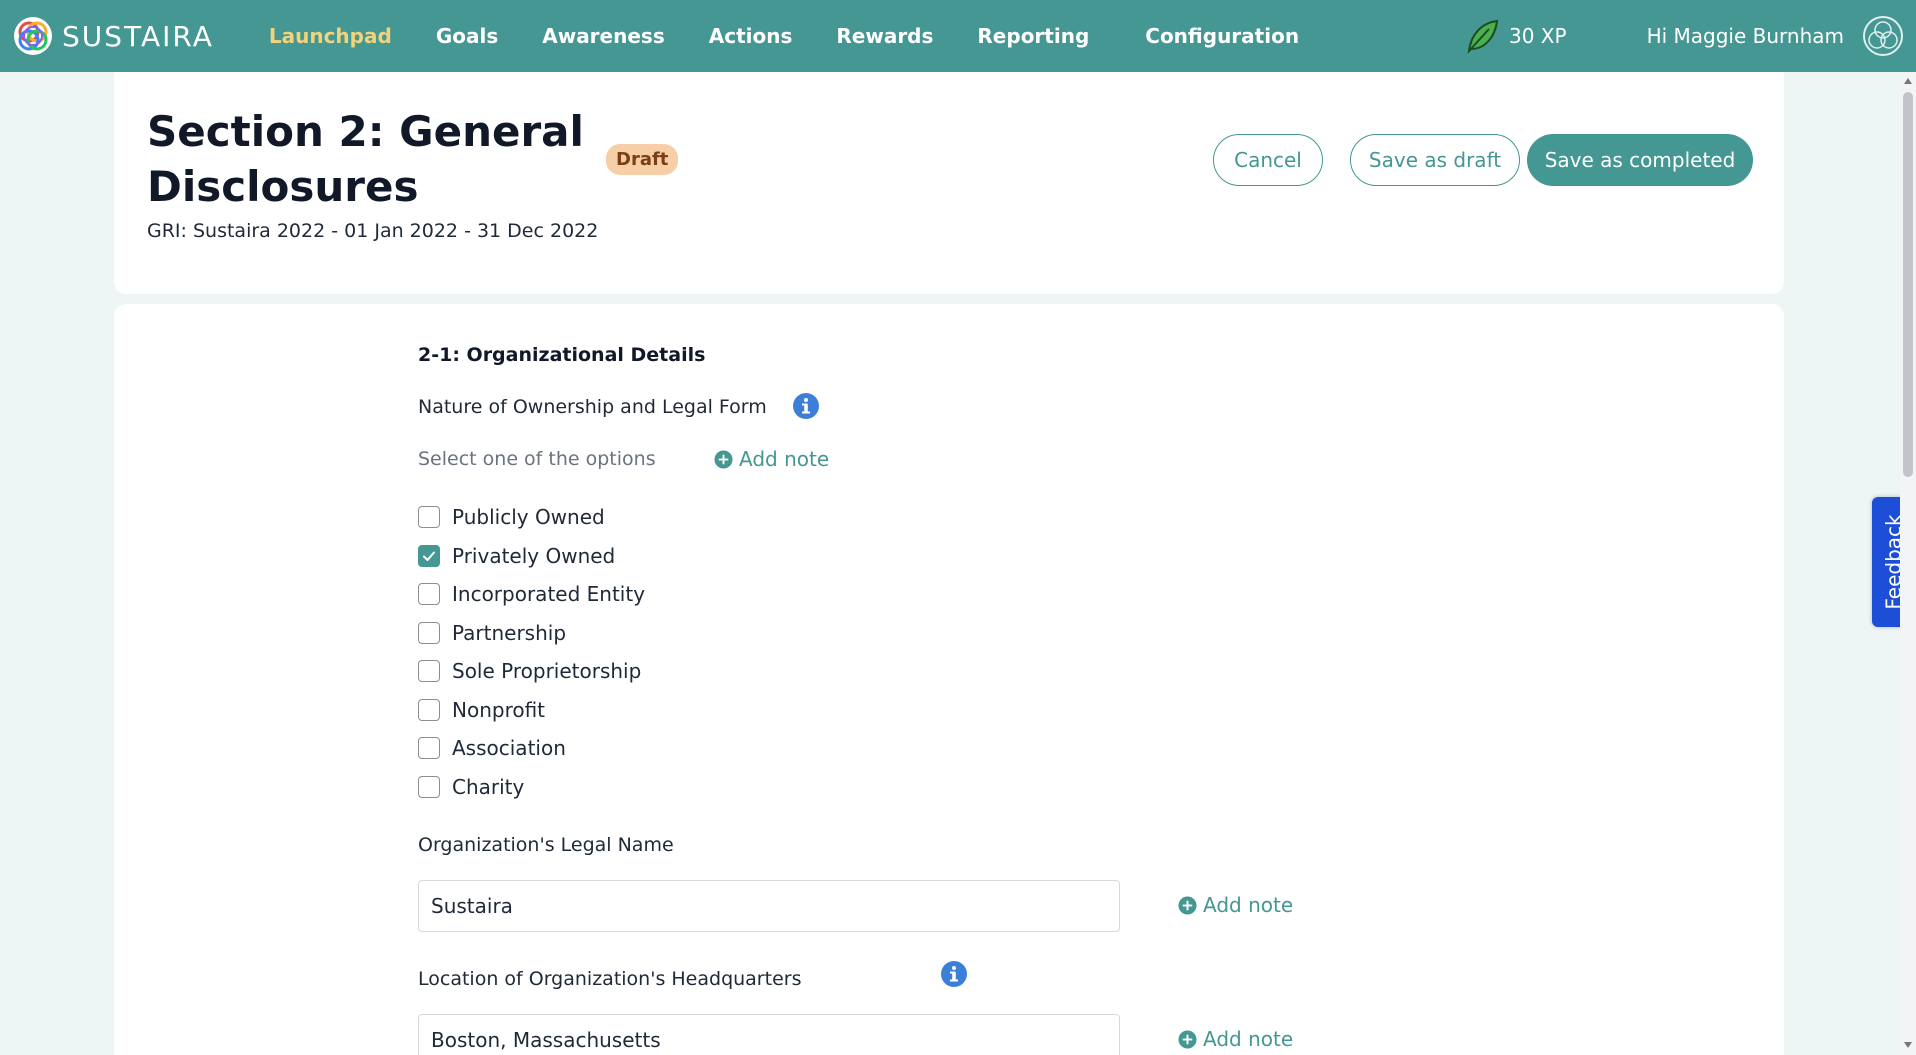 The image size is (1916, 1055). Describe the element at coordinates (1222, 36) in the screenshot. I see `nav-item-configuration: Configuration` at that location.